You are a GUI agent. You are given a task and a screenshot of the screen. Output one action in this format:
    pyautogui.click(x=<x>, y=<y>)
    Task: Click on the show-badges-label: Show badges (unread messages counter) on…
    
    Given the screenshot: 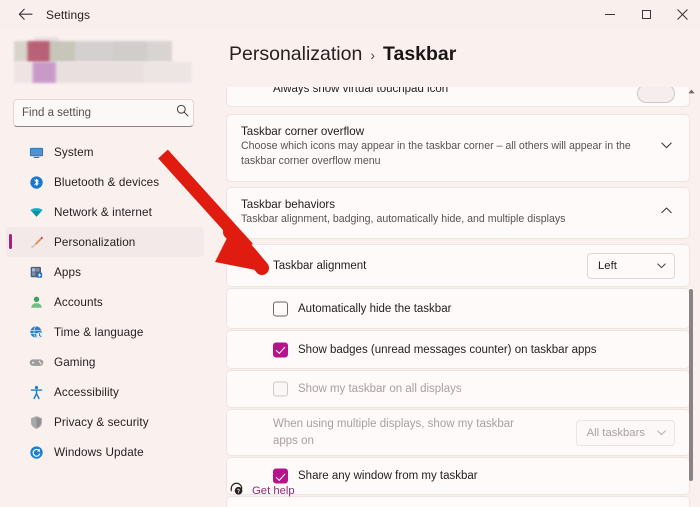 What is the action you would take?
    pyautogui.click(x=447, y=349)
    